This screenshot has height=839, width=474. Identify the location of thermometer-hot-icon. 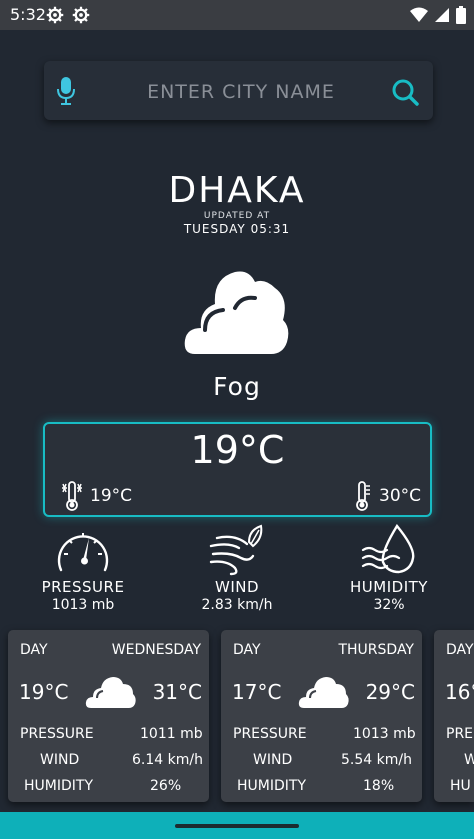
(363, 496).